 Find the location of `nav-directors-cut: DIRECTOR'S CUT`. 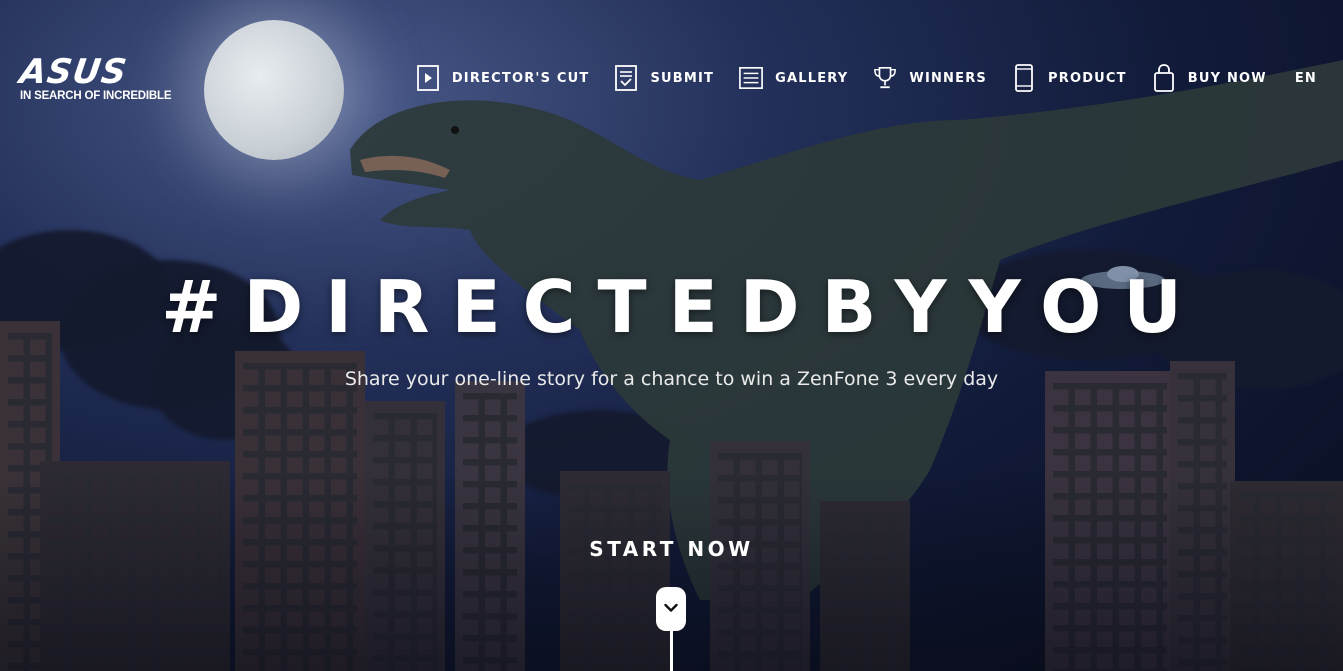

nav-directors-cut: DIRECTOR'S CUT is located at coordinates (503, 78).